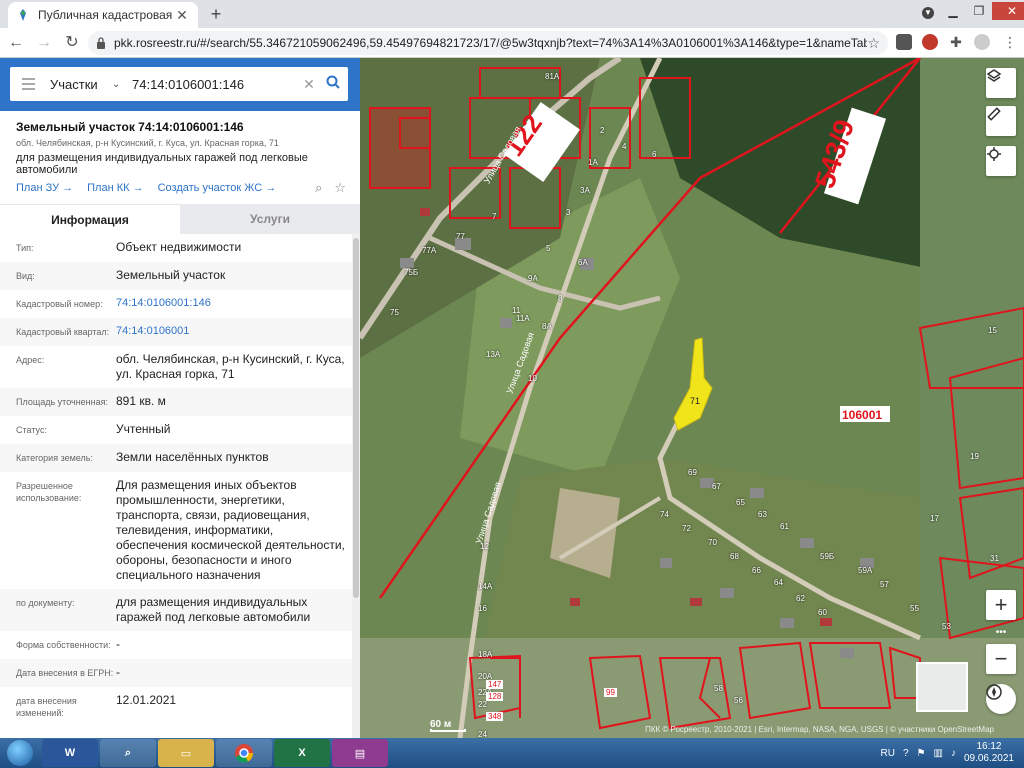 This screenshot has height=768, width=1024. I want to click on profile-avatar, so click(982, 42).